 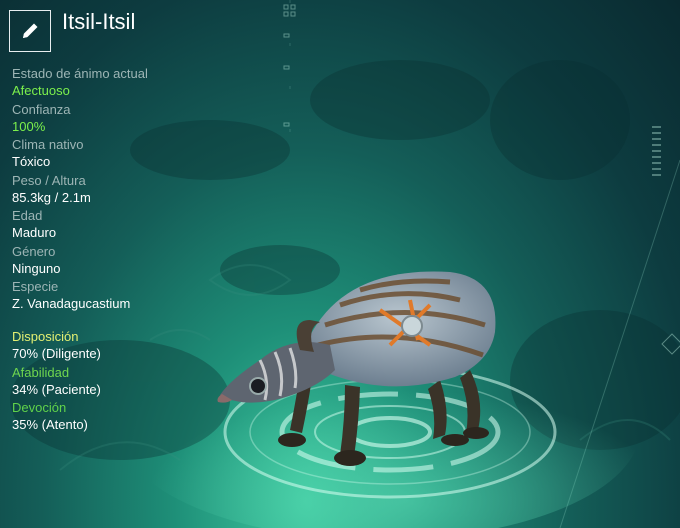 What do you see at coordinates (41, 109) in the screenshot?
I see `stat-label: Confianza` at bounding box center [41, 109].